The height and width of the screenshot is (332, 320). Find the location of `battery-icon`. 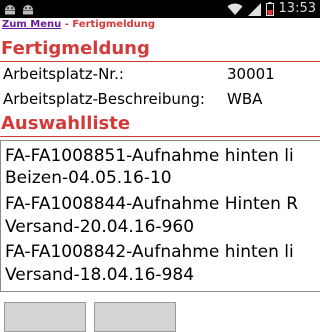

battery-icon is located at coordinates (269, 9).